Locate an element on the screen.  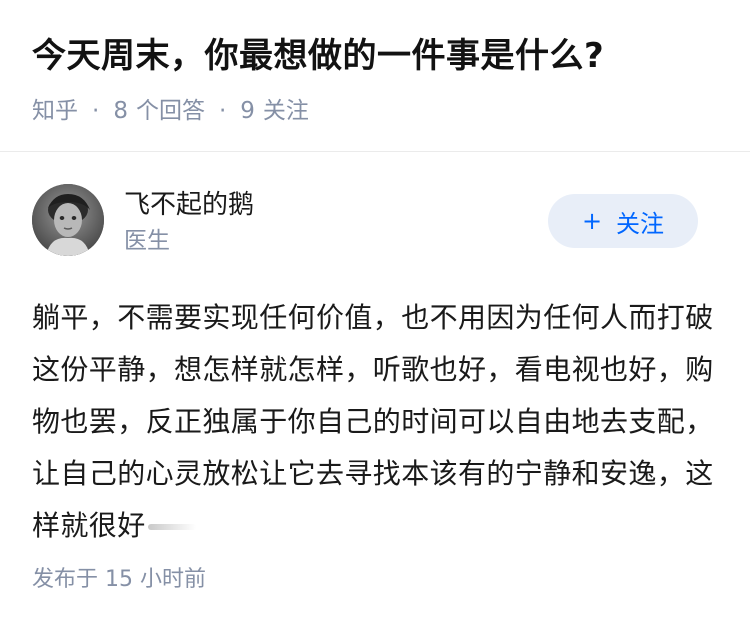
answer-count: 8 is located at coordinates (120, 111).